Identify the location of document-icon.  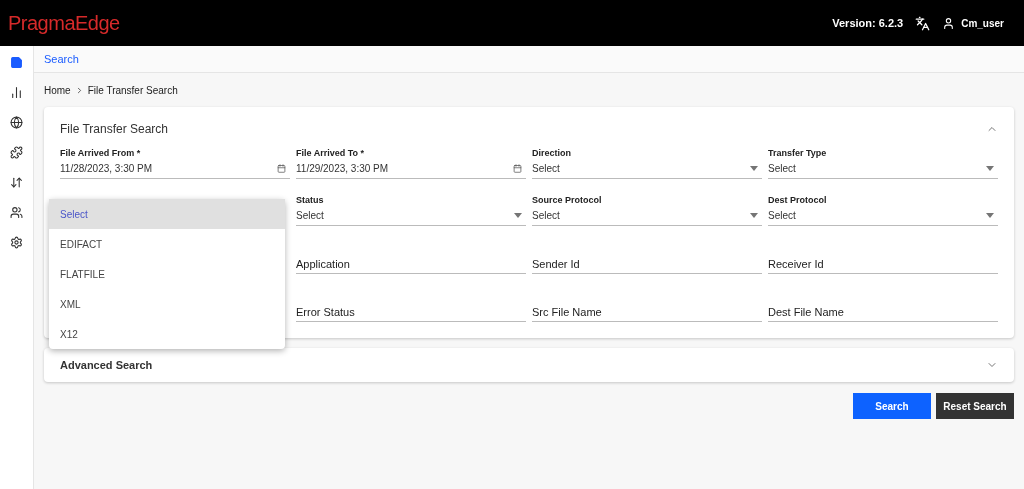
(16, 62).